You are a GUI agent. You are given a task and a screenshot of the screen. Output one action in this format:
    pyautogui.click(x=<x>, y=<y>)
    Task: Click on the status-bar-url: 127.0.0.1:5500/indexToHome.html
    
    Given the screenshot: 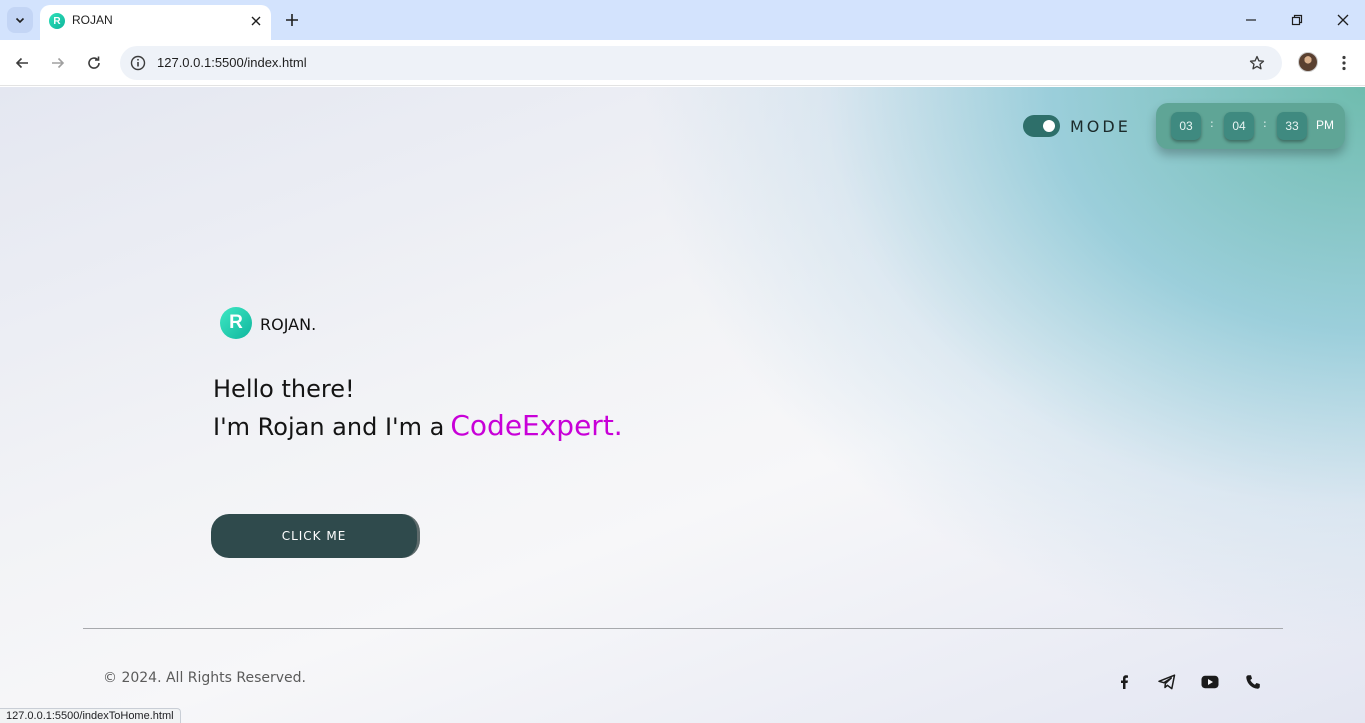 What is the action you would take?
    pyautogui.click(x=90, y=715)
    